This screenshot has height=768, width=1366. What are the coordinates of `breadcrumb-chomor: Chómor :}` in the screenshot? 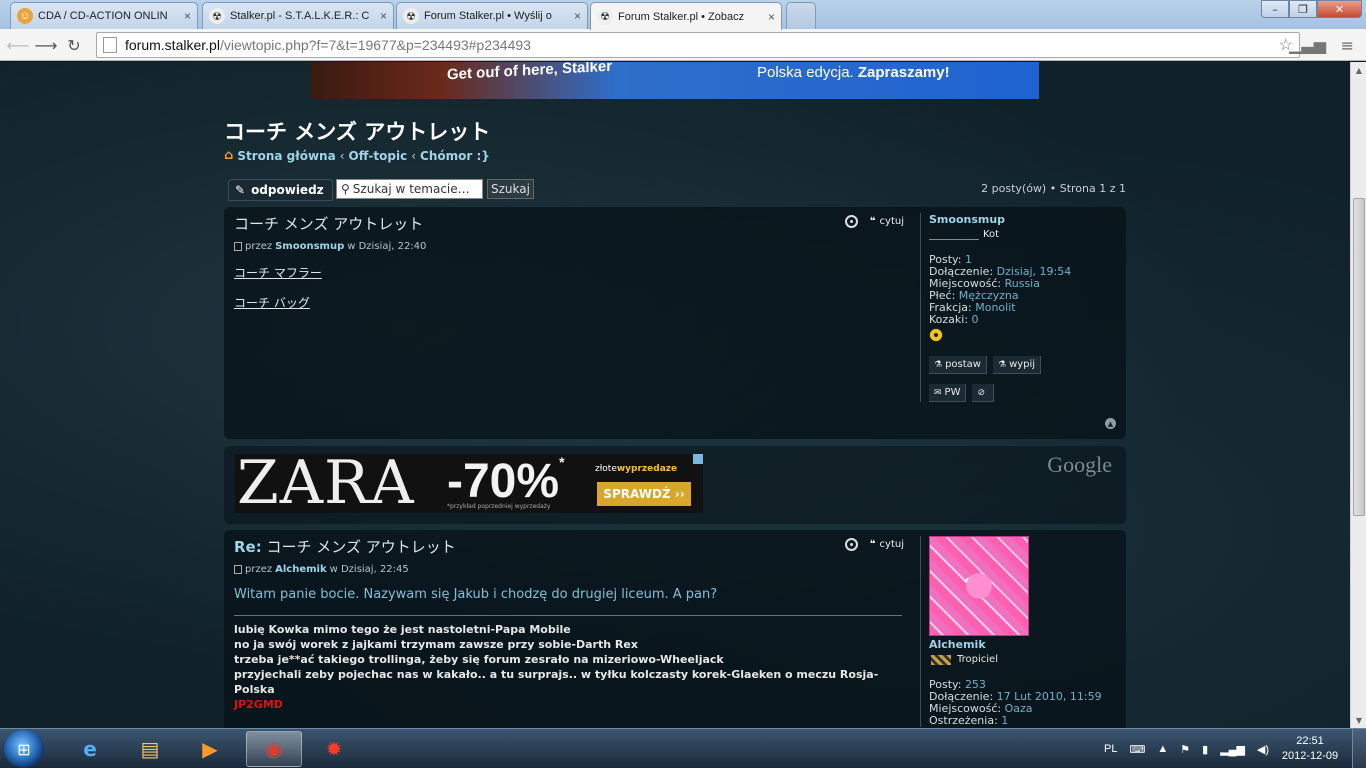 It's located at (455, 156).